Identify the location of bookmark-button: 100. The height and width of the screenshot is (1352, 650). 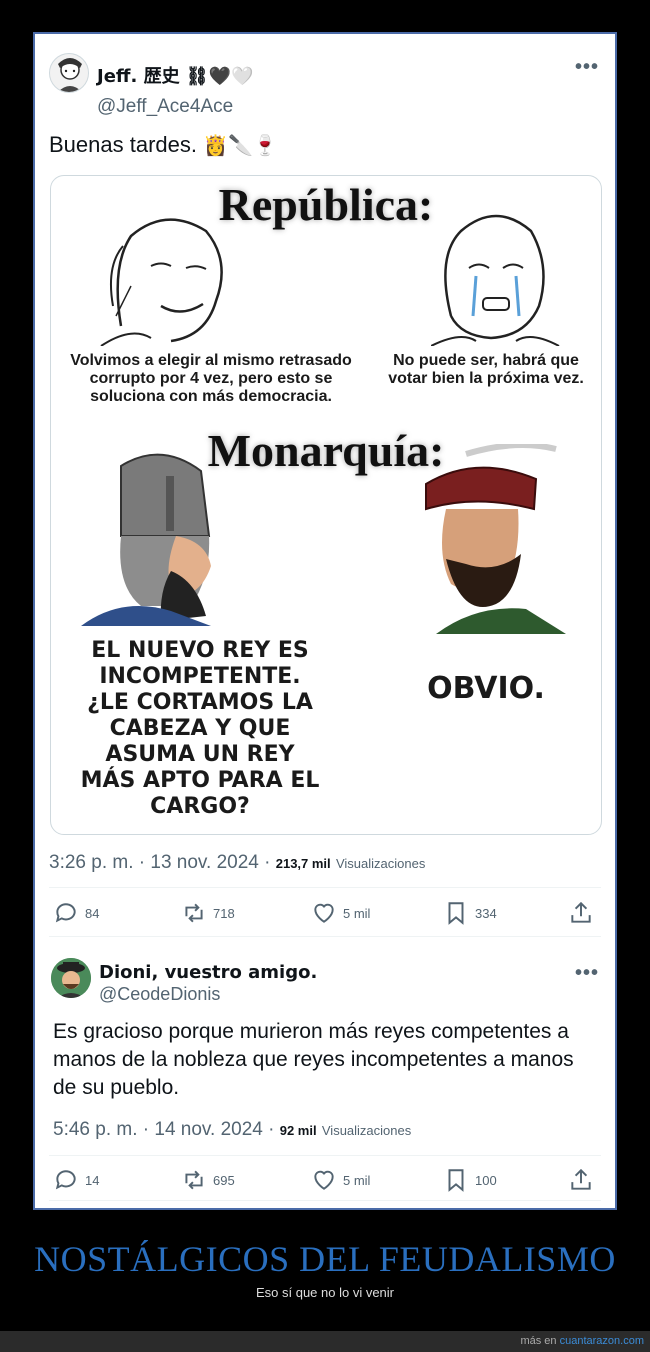
(470, 1180).